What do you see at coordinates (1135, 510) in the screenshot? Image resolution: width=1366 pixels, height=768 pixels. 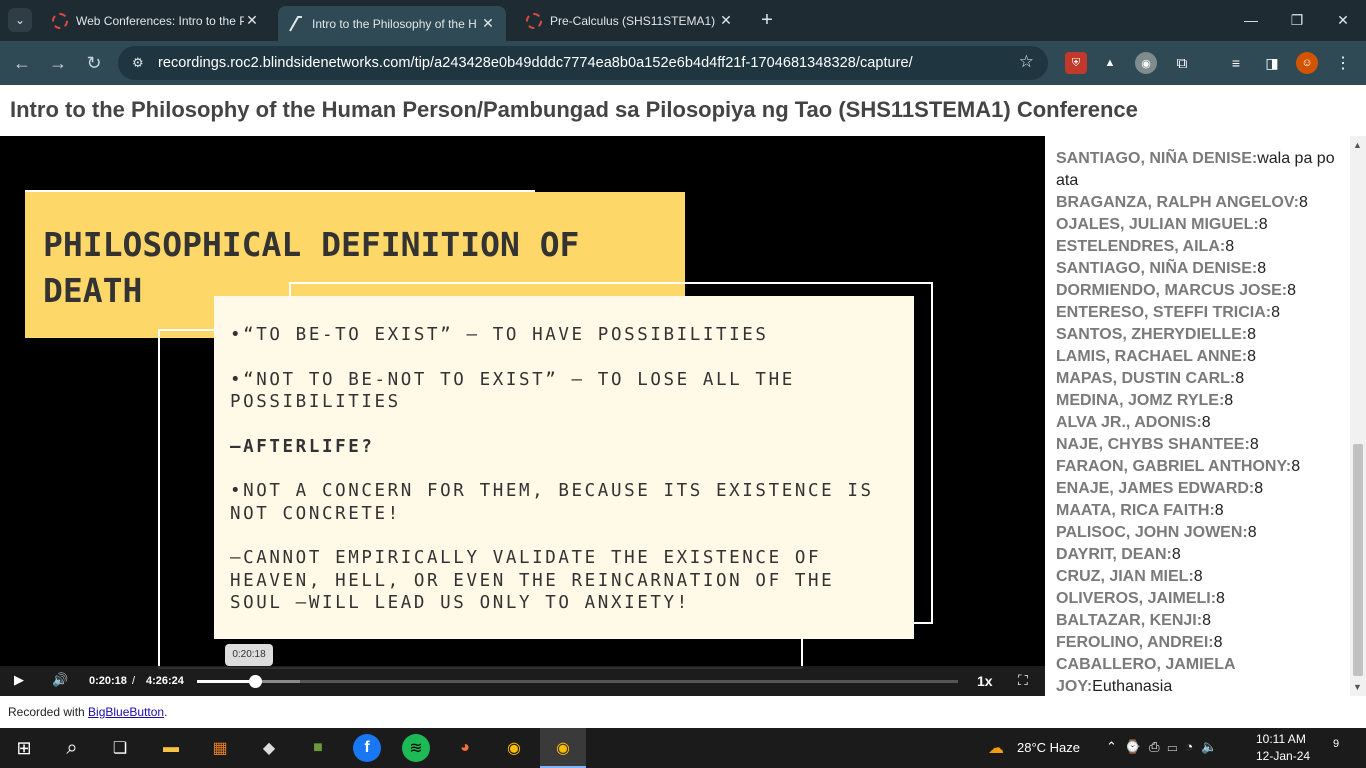 I see `chat-sender-name: MAATA, RICA FAITH:` at bounding box center [1135, 510].